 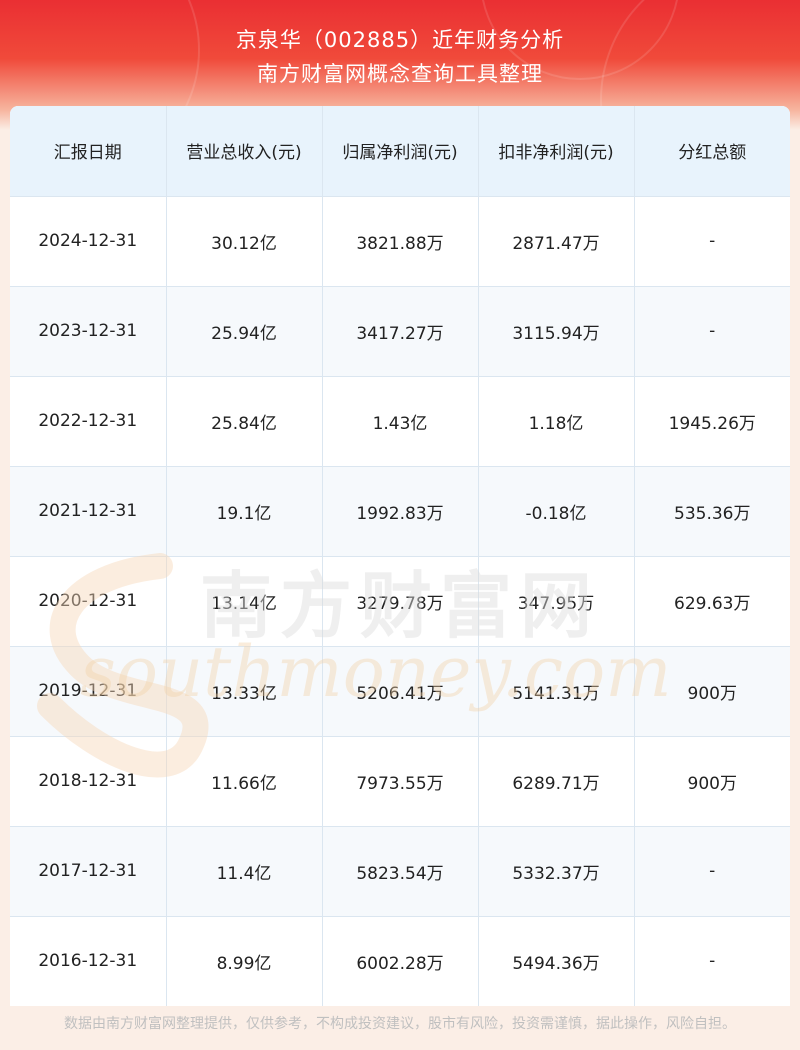 What do you see at coordinates (244, 331) in the screenshot?
I see `table-cell: 25.94亿` at bounding box center [244, 331].